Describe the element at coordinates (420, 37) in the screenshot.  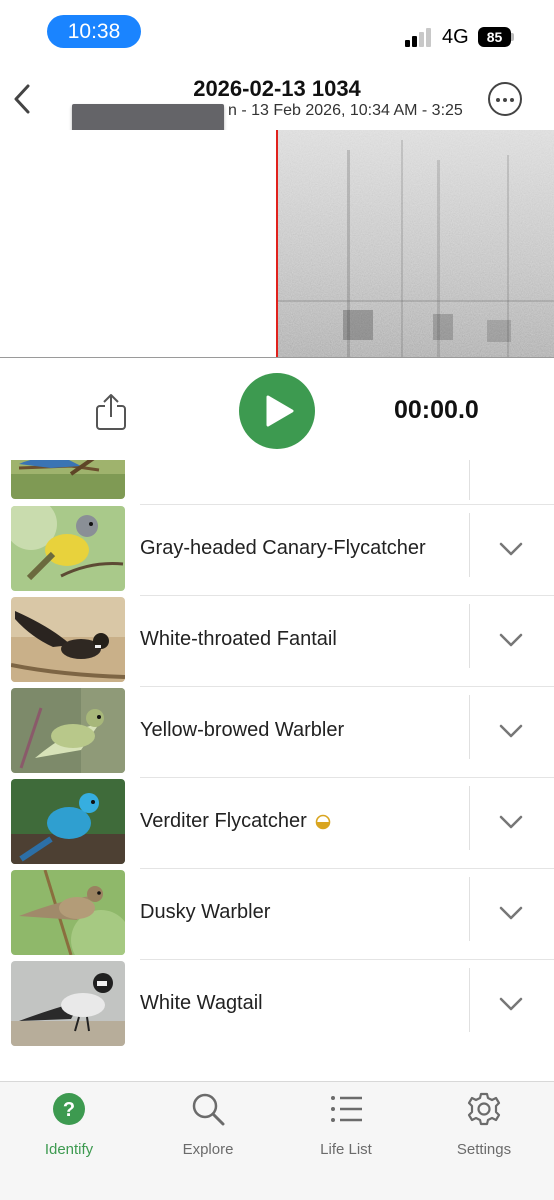
I see `cellular-signal-icon` at that location.